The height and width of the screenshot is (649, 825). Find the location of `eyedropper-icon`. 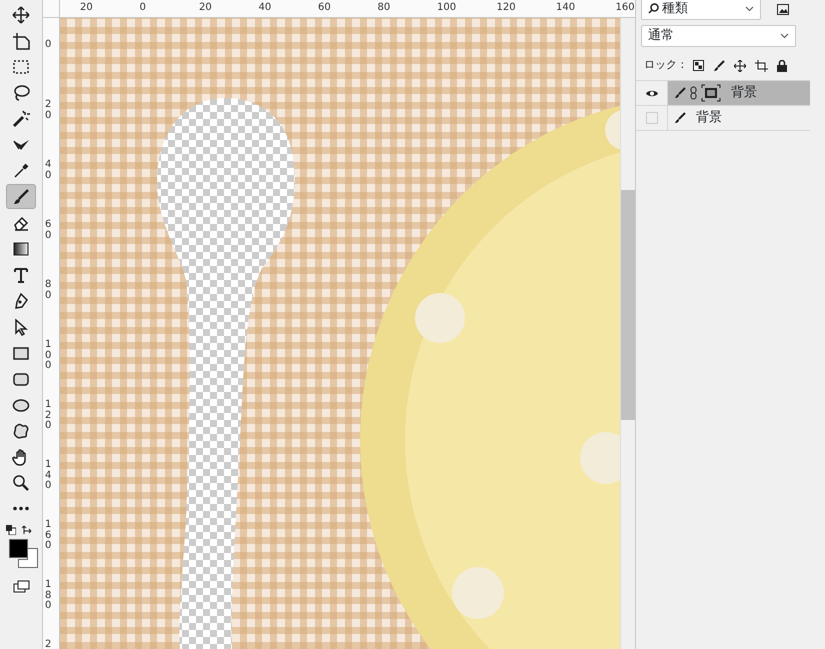

eyedropper-icon is located at coordinates (21, 171).